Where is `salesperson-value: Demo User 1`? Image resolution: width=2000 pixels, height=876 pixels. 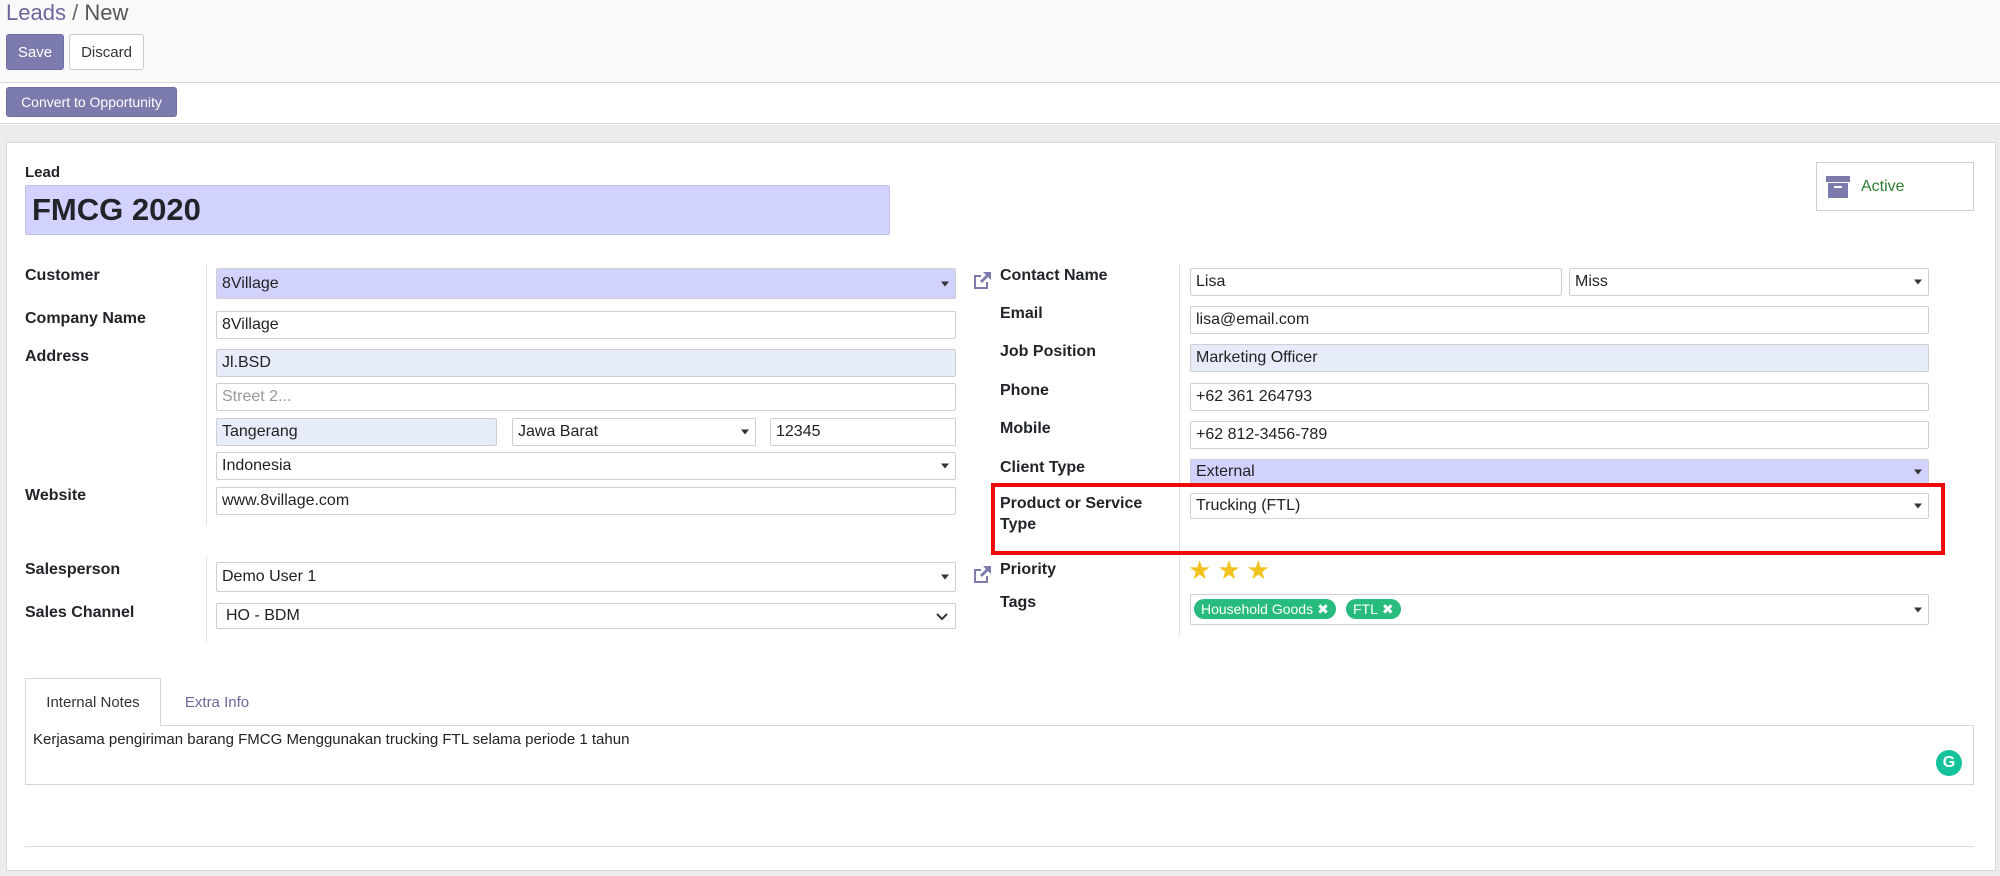
salesperson-value: Demo User 1 is located at coordinates (269, 576).